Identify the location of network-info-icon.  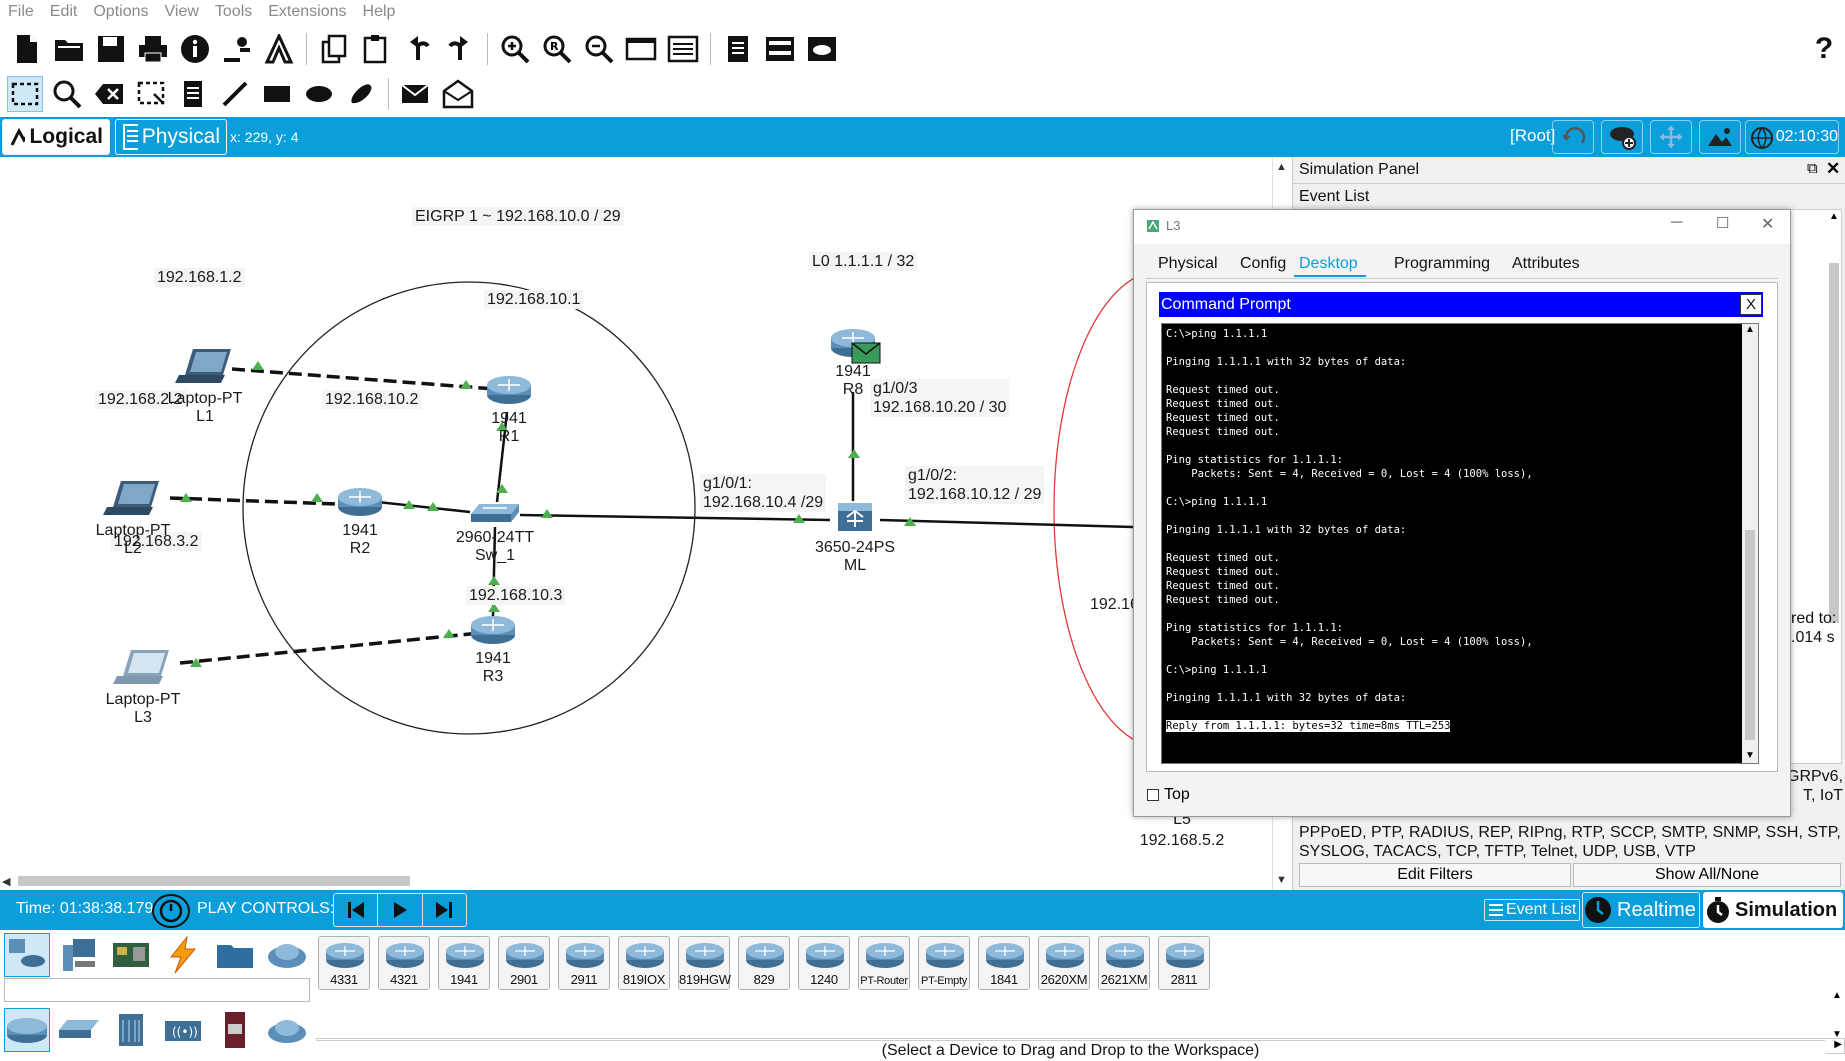
(237, 49).